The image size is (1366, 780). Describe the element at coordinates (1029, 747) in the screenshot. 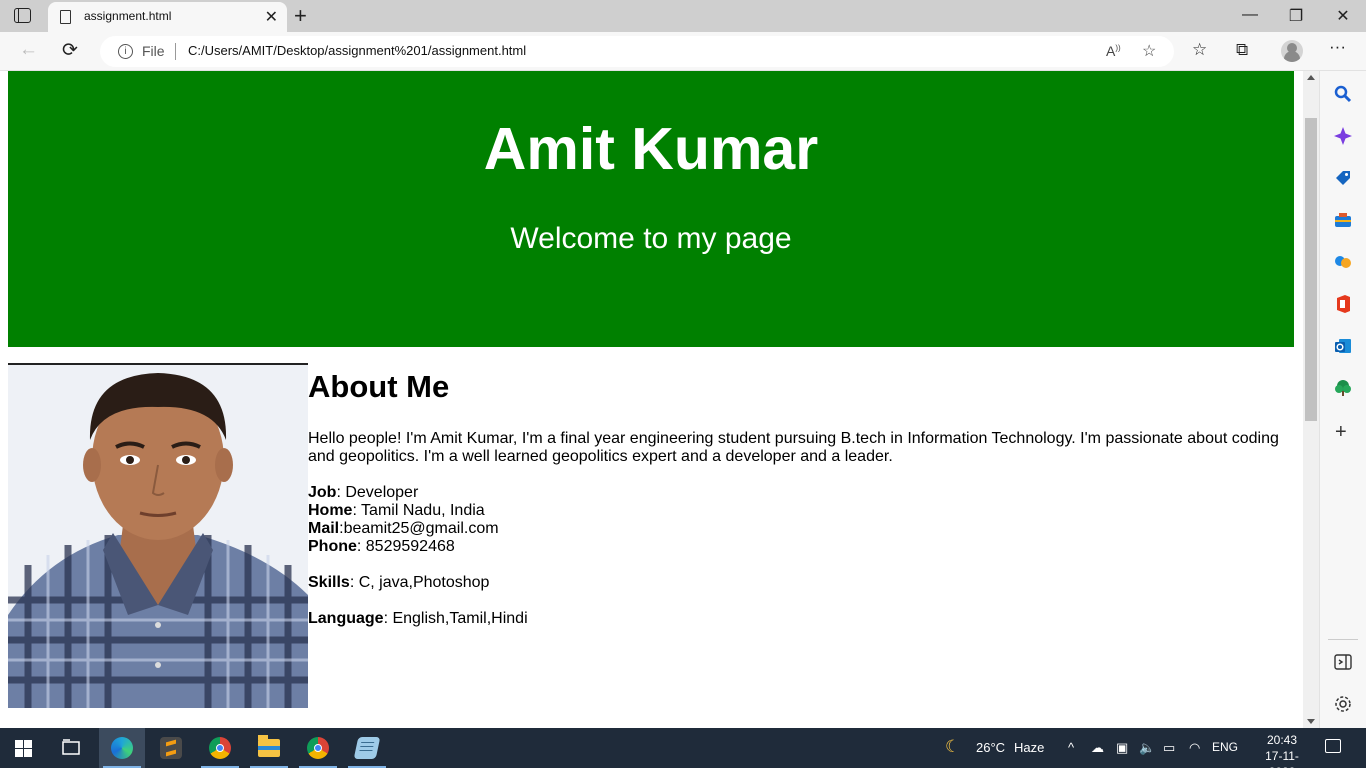

I see `weather-condition: Haze` at that location.